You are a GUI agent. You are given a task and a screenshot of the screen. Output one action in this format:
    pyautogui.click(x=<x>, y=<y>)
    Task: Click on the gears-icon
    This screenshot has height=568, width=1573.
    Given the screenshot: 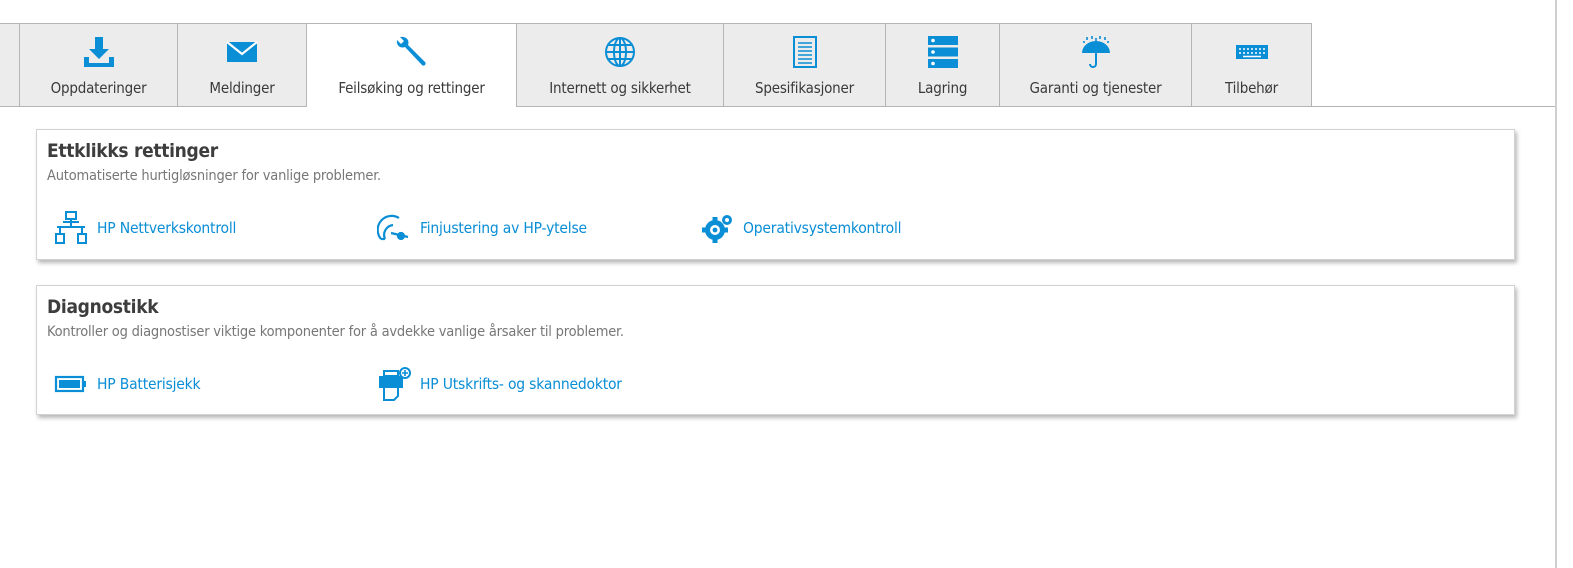 What is the action you would take?
    pyautogui.click(x=717, y=228)
    